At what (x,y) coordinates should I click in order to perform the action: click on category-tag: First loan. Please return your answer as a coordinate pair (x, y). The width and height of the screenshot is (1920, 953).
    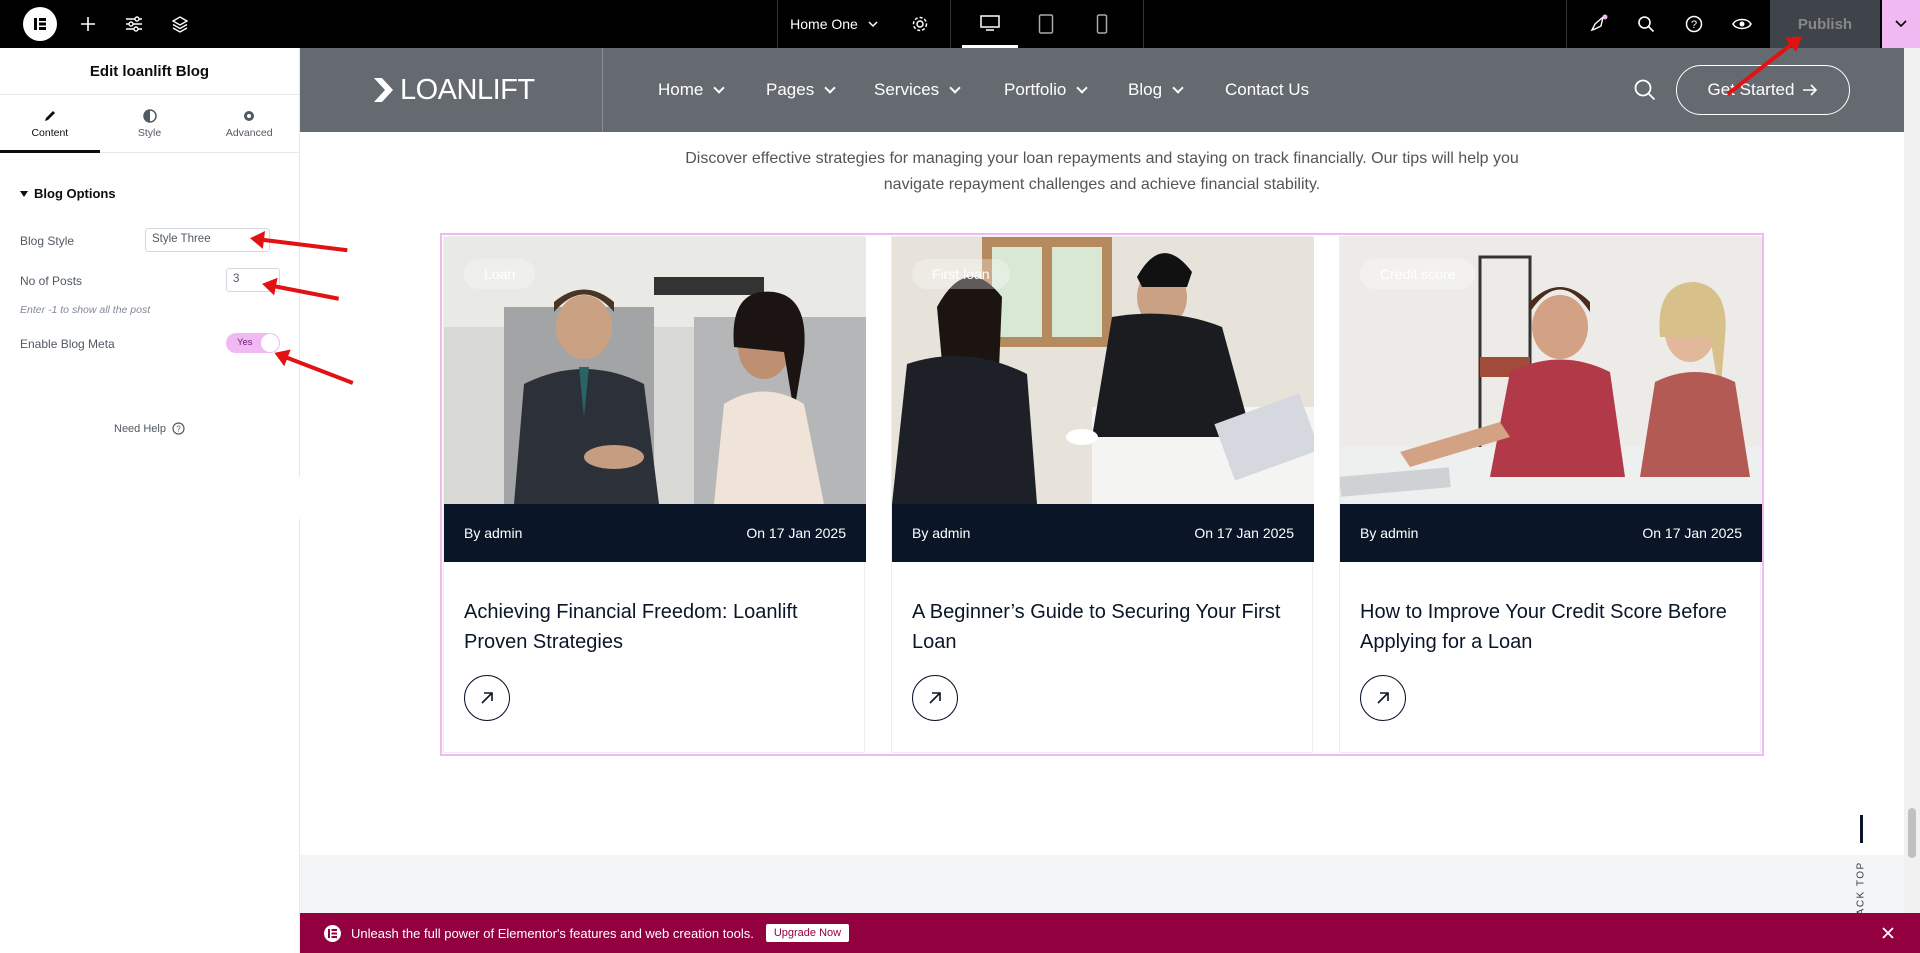
    Looking at the image, I should click on (961, 274).